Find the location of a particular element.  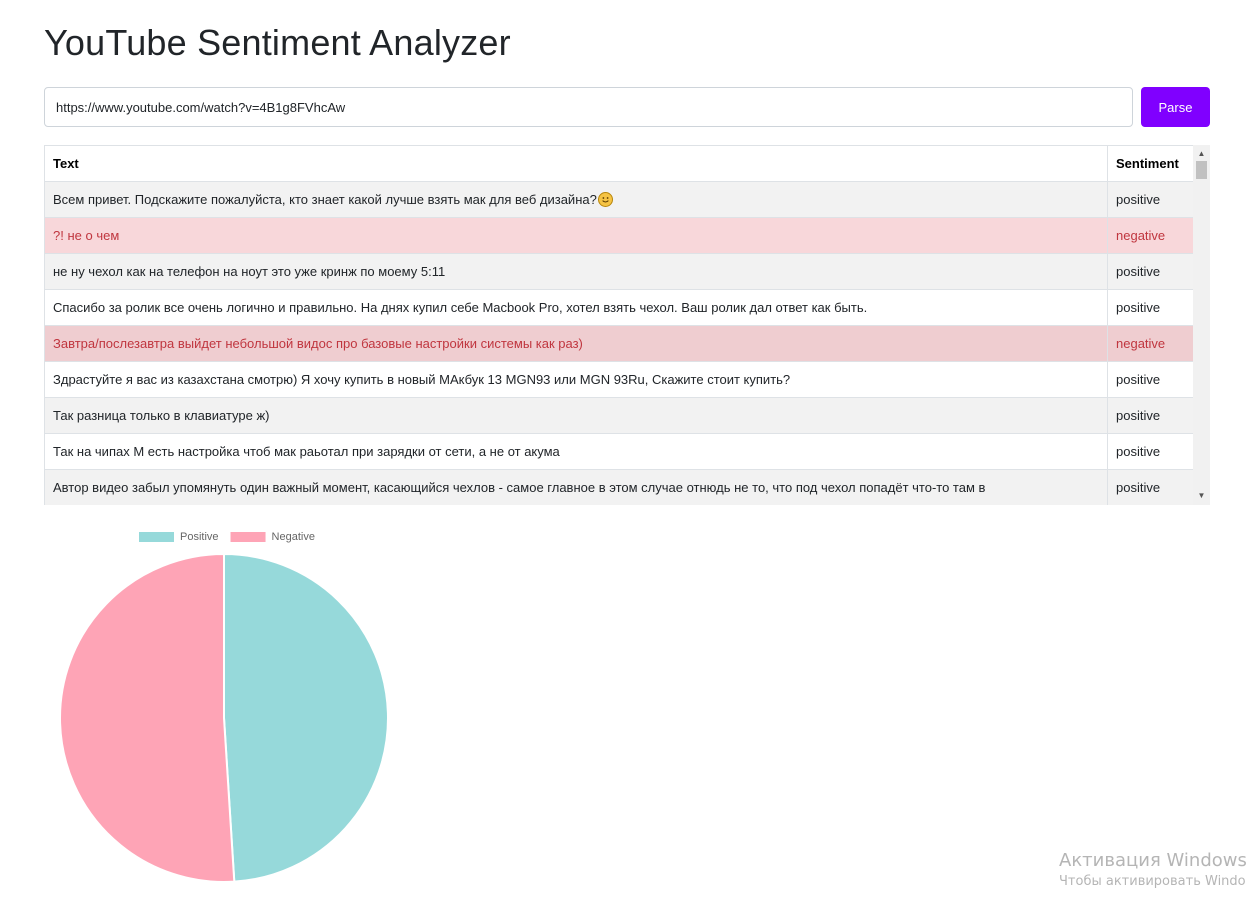

table-header-row: Text Sentiment is located at coordinates (619, 163).